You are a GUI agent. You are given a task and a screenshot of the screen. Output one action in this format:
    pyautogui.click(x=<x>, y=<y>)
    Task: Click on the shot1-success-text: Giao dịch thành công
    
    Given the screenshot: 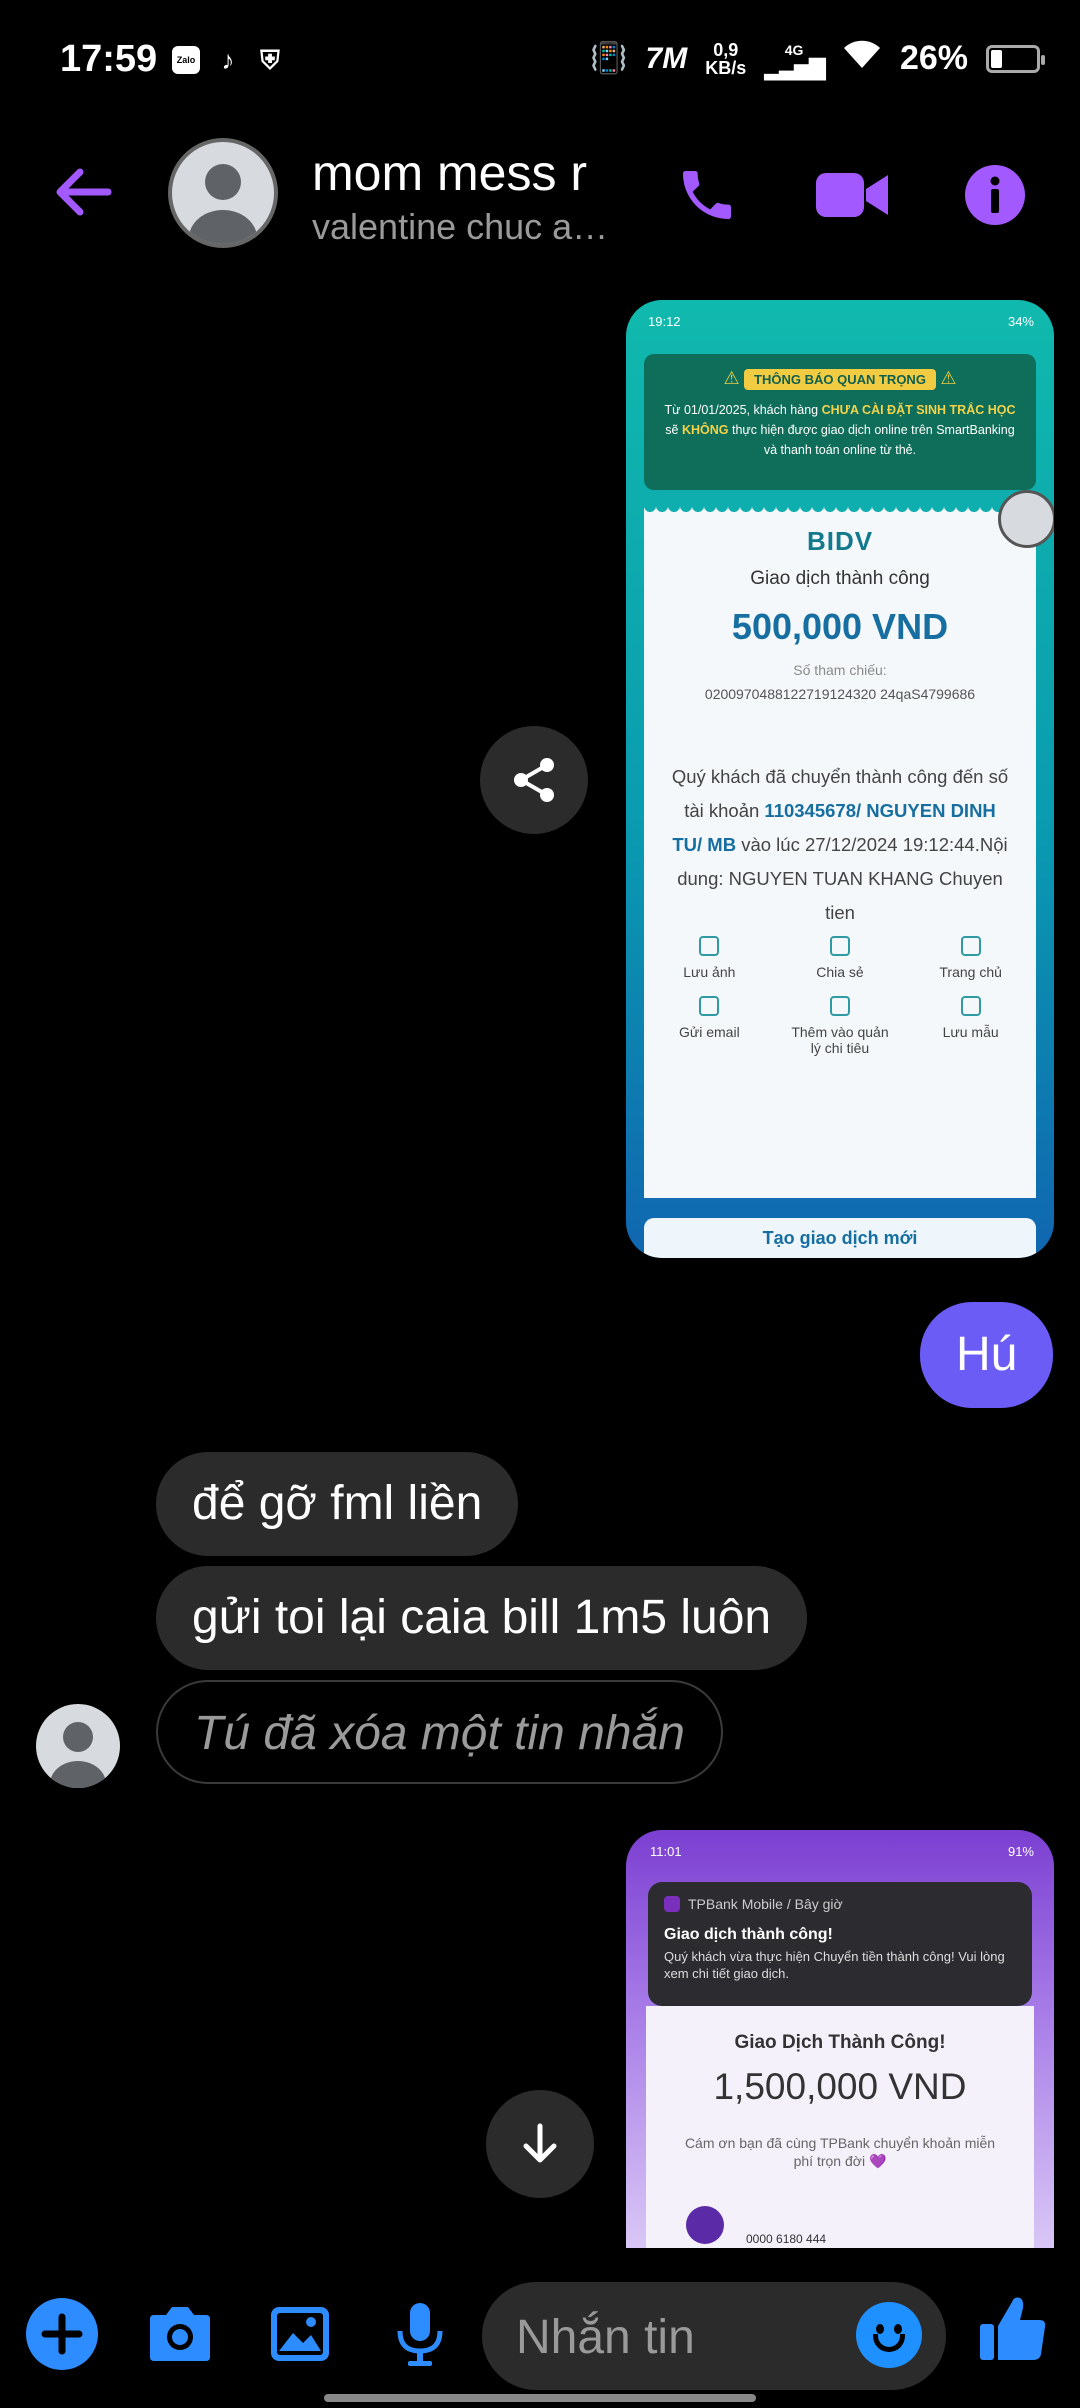 What is the action you would take?
    pyautogui.click(x=840, y=578)
    